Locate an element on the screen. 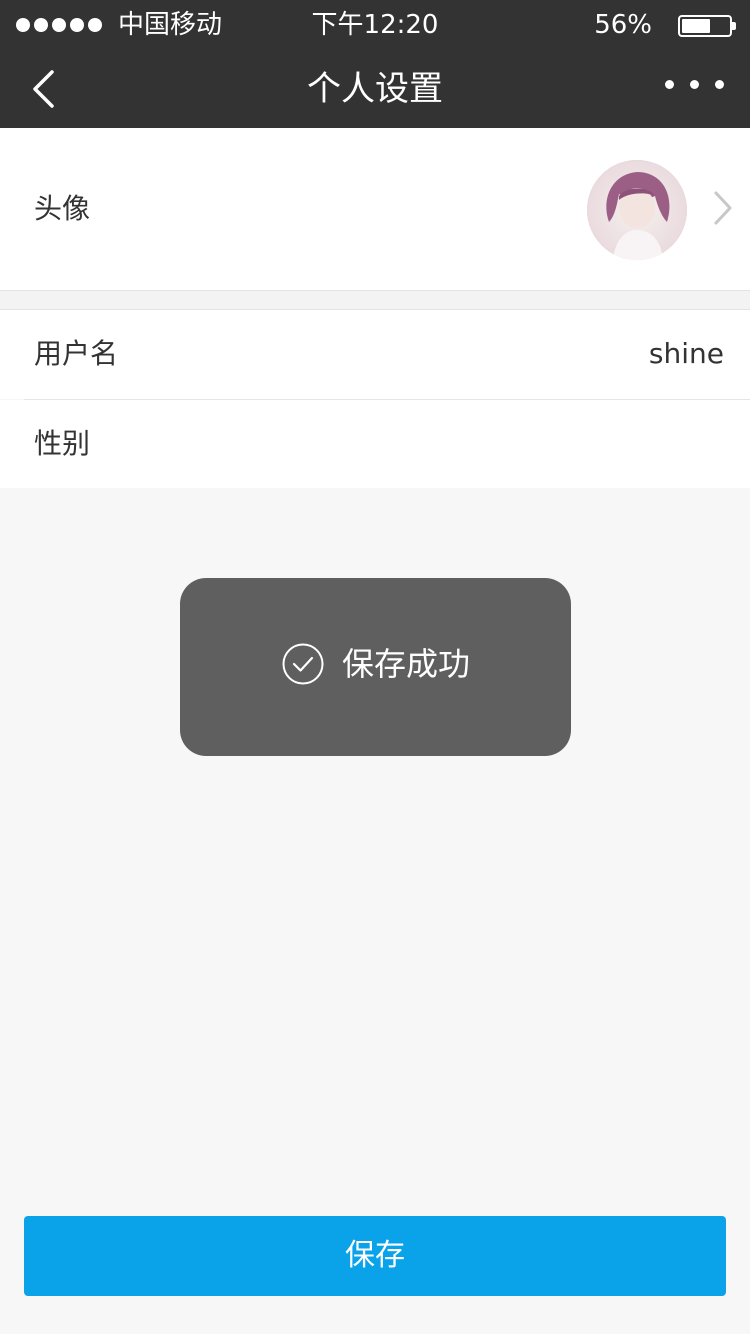  avatar-image is located at coordinates (637, 210).